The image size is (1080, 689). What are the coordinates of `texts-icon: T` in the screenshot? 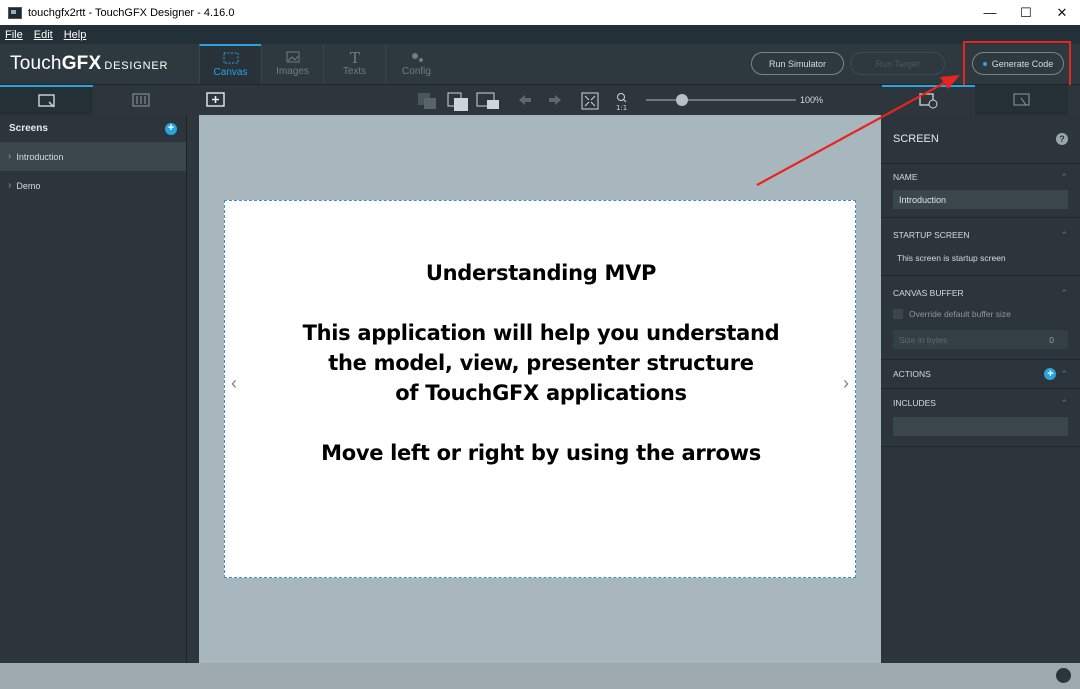 It's located at (355, 57).